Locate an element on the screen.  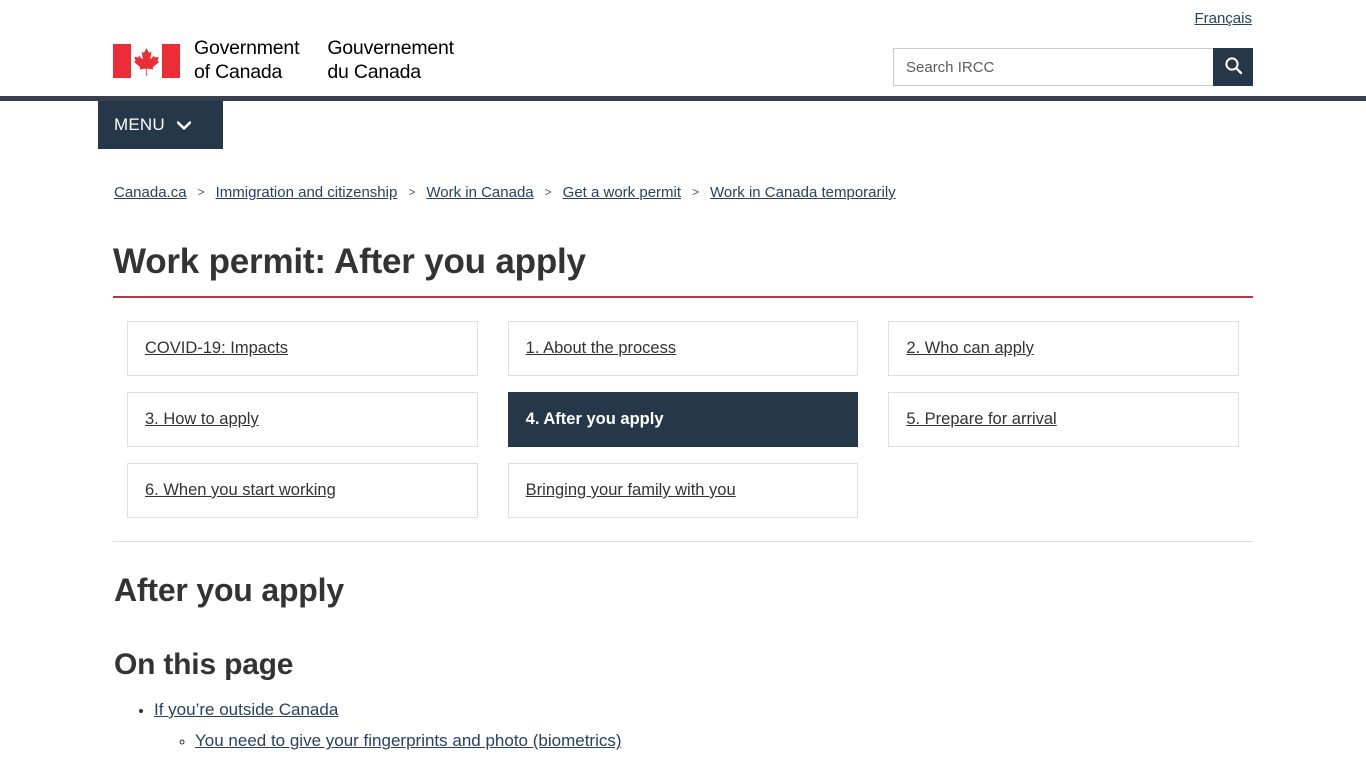
step-link-2: 2. Who can apply is located at coordinates (970, 348).